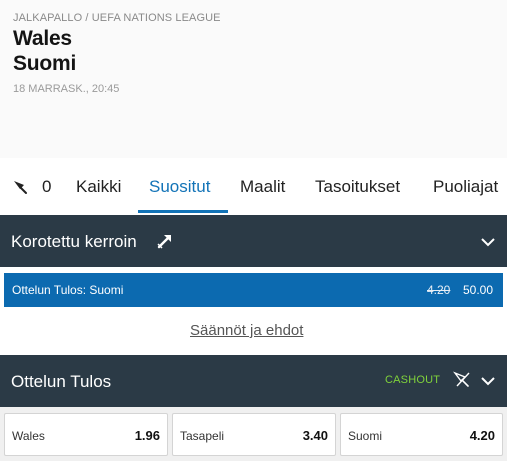 The width and height of the screenshot is (507, 461). What do you see at coordinates (482, 435) in the screenshot?
I see `outcome-odds: 4.20` at bounding box center [482, 435].